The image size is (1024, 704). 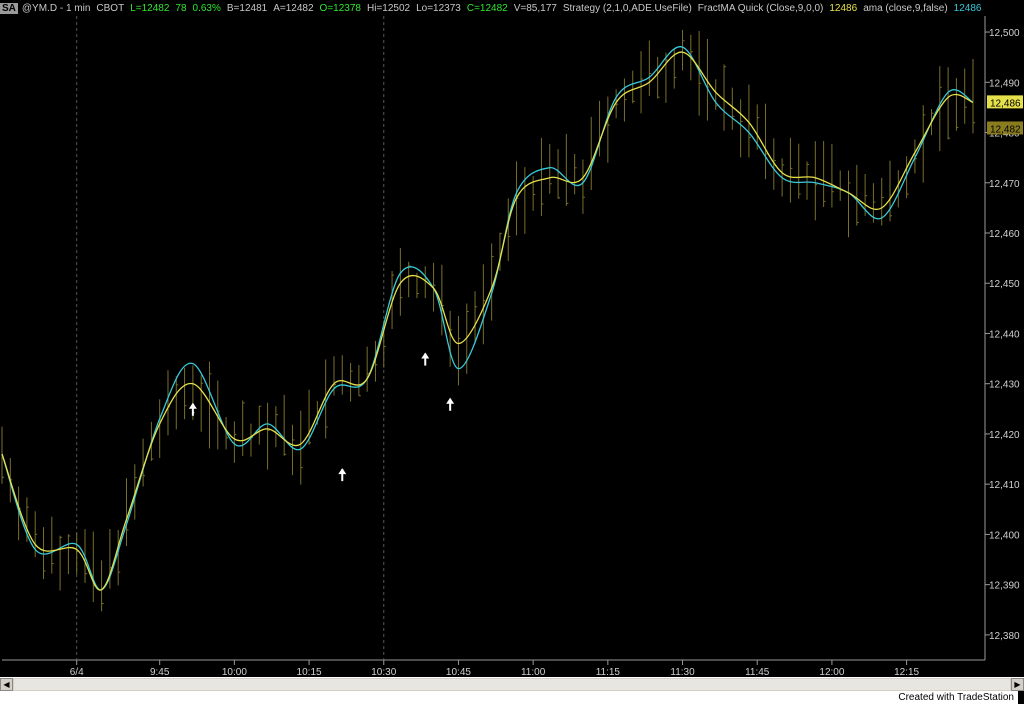 What do you see at coordinates (487, 8) in the screenshot?
I see `close-price: C=12482` at bounding box center [487, 8].